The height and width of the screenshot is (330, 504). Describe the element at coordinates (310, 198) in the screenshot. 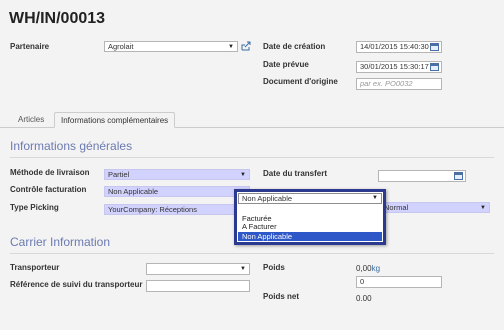

I see `dropdown-selected-box: Non Applicable ▼` at that location.